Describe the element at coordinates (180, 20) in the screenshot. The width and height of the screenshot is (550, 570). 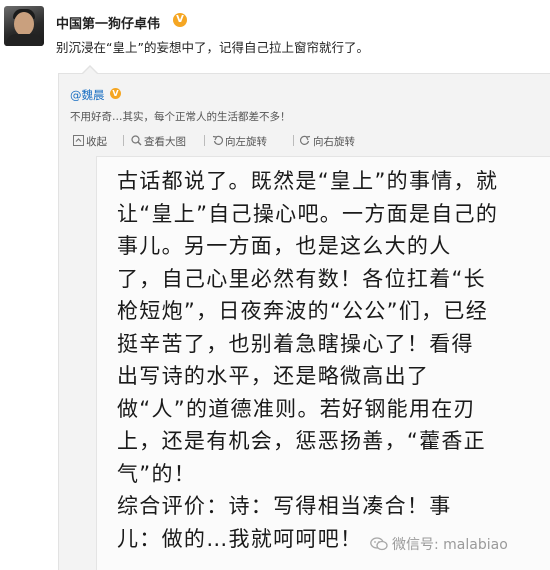
I see `verified-badge-icon: V` at that location.